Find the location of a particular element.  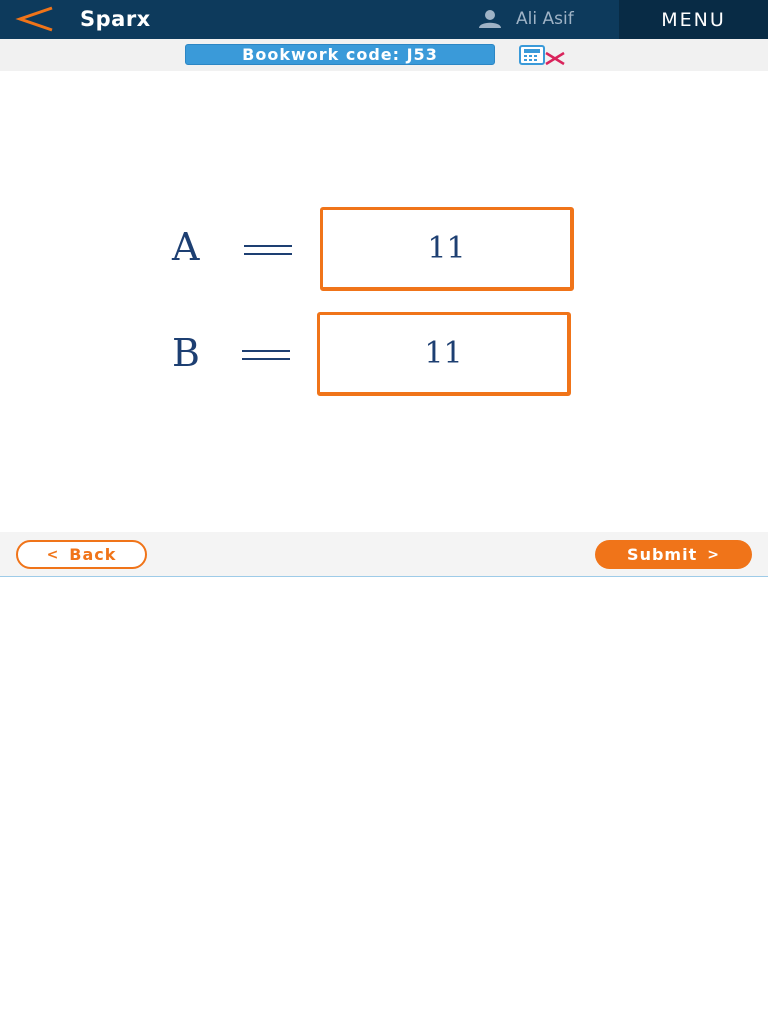

bookwork-bar: Bookwork code: J53 is located at coordinates (384, 55).